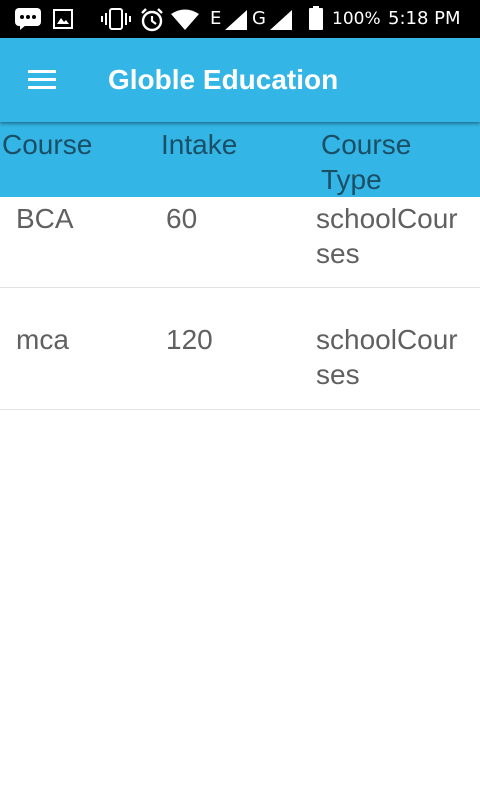 Image resolution: width=480 pixels, height=800 pixels. Describe the element at coordinates (259, 18) in the screenshot. I see `network-g-label: G` at that location.